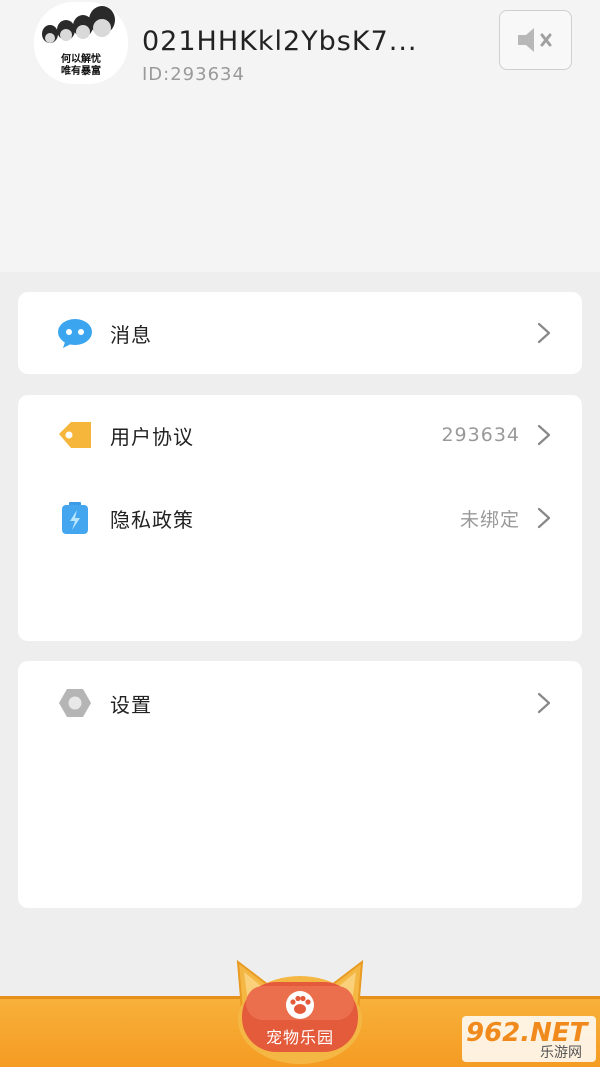  What do you see at coordinates (489, 519) in the screenshot?
I see `menu-item-privacy-value: 未绑定` at bounding box center [489, 519].